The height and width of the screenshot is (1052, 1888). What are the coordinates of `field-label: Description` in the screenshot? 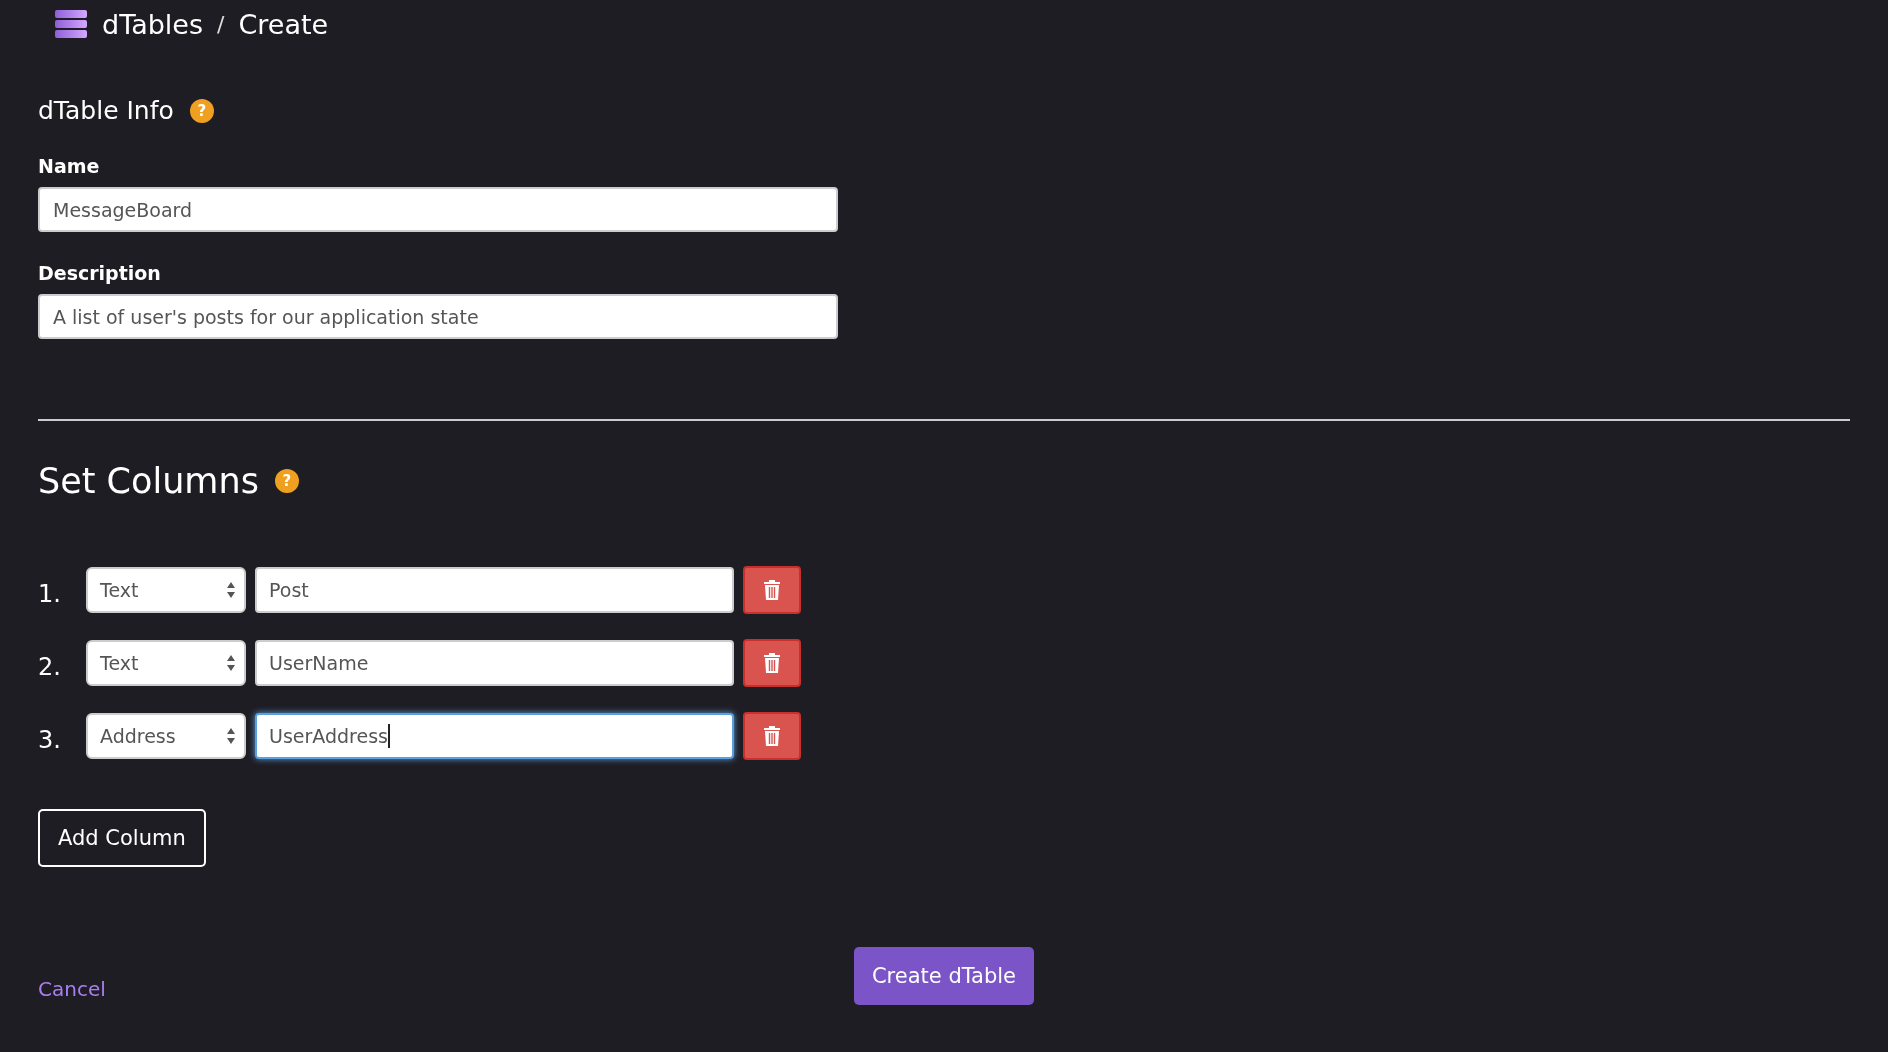 It's located at (99, 273).